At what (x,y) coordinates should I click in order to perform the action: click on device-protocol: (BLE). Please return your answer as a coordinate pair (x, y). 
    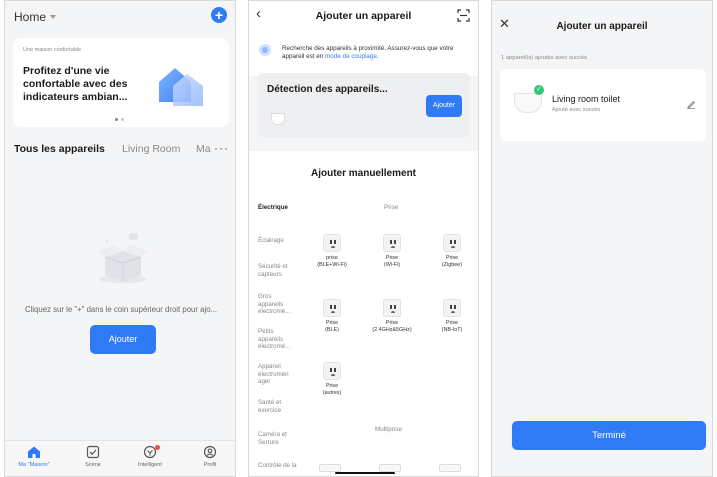
    Looking at the image, I should click on (332, 329).